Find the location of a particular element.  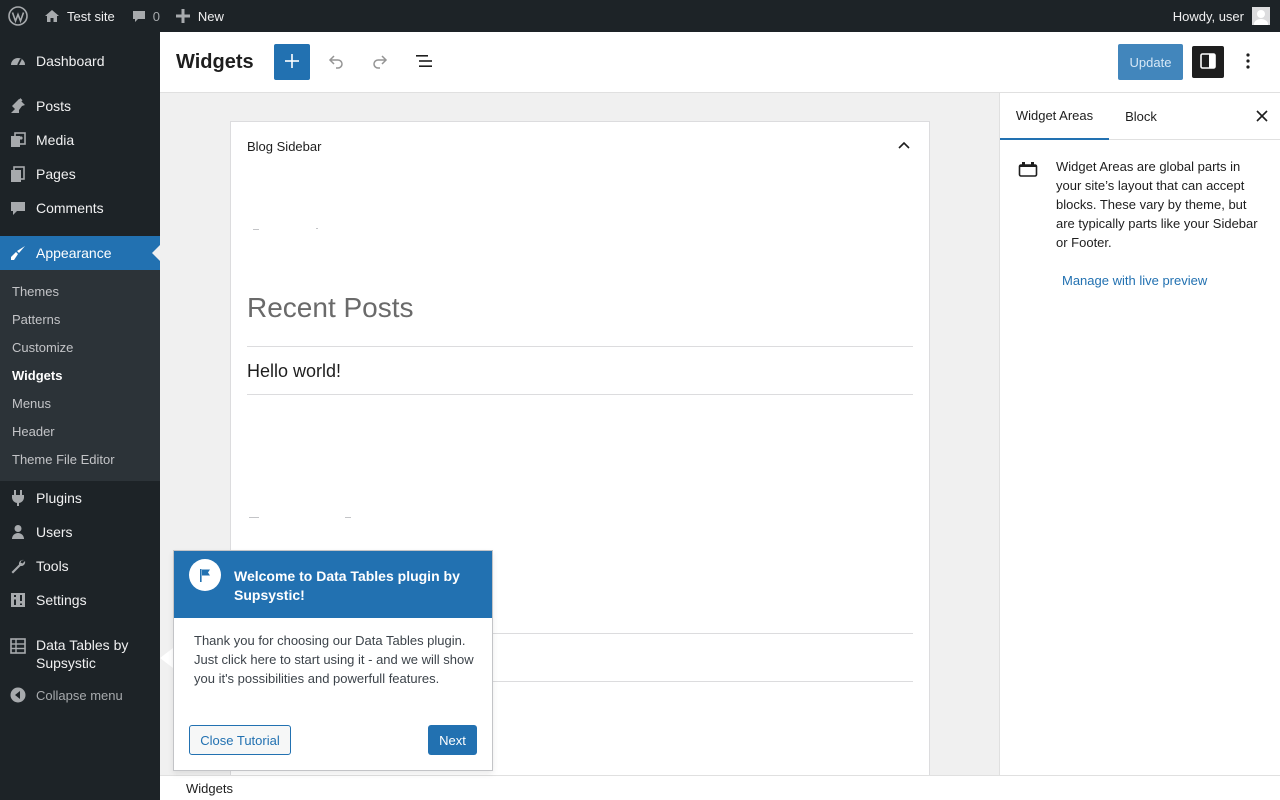

users-icon is located at coordinates (18, 532).